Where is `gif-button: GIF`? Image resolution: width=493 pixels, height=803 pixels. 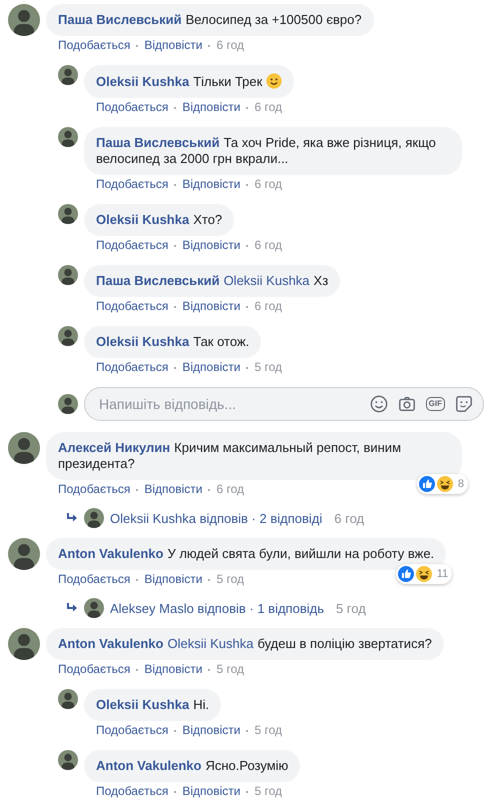 gif-button: GIF is located at coordinates (435, 404).